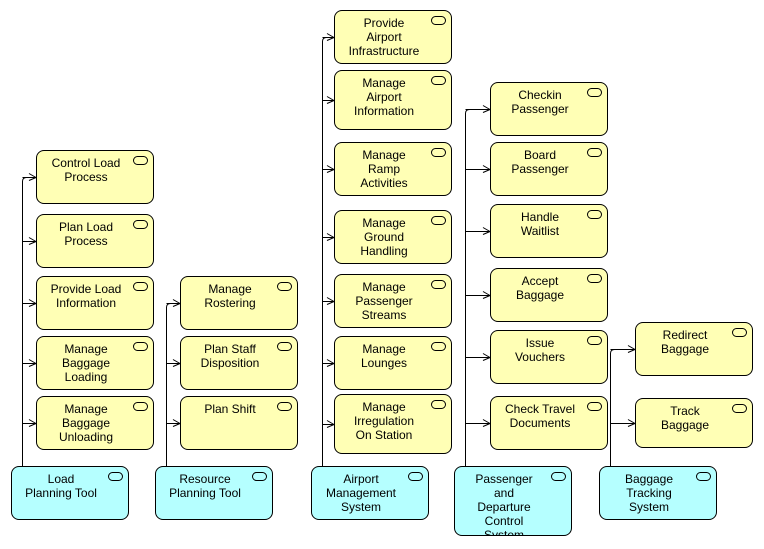 This screenshot has height=549, width=764. Describe the element at coordinates (393, 363) in the screenshot. I see `application-function-2-5: Manage Lounges` at that location.